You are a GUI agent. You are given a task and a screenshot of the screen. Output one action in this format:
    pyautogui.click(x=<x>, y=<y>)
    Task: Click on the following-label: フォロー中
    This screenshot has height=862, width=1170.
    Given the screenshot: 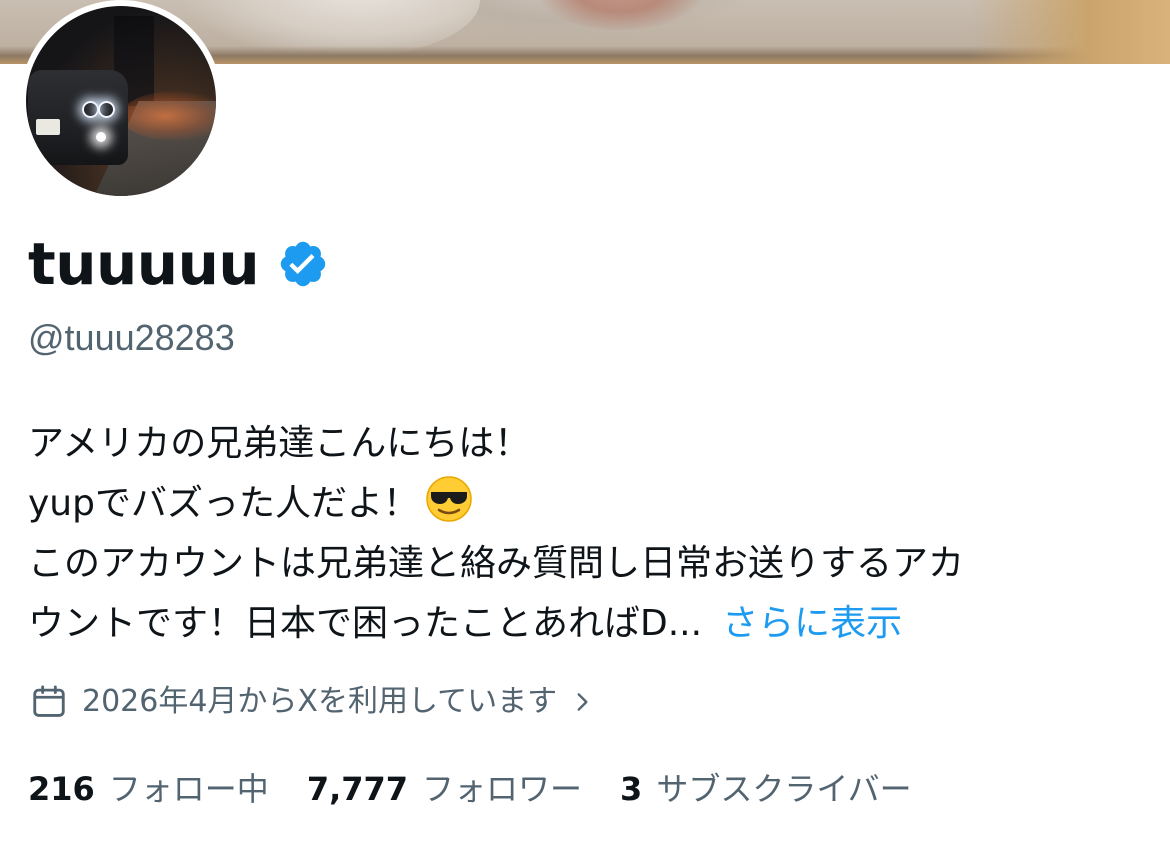 What is the action you would take?
    pyautogui.click(x=188, y=789)
    